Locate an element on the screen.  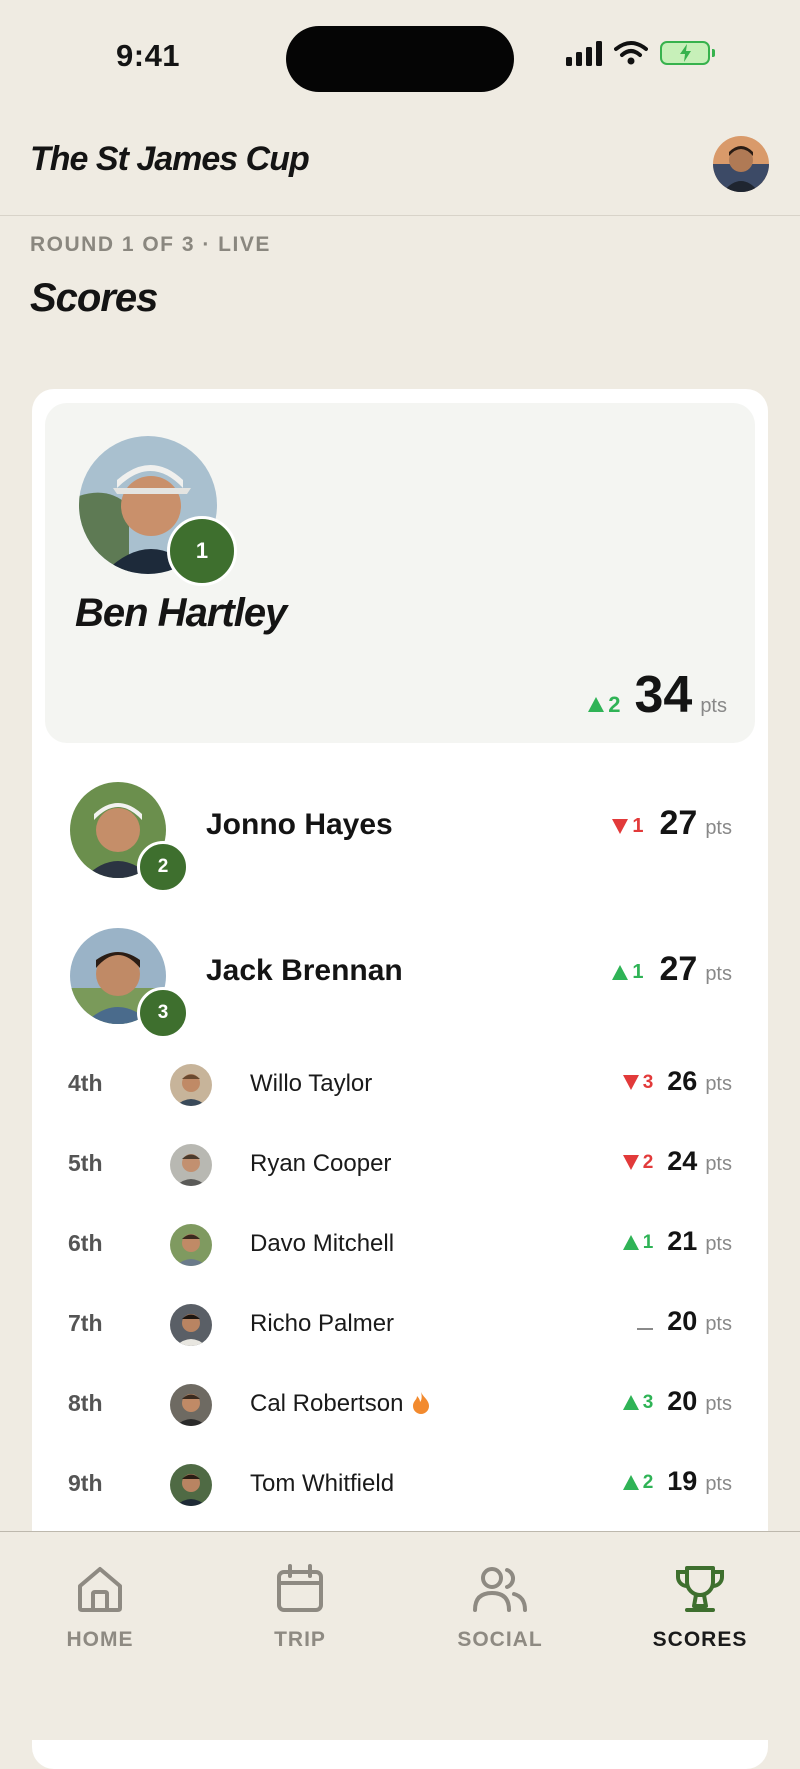
rank-position: 9th is located at coordinates (85, 1483).